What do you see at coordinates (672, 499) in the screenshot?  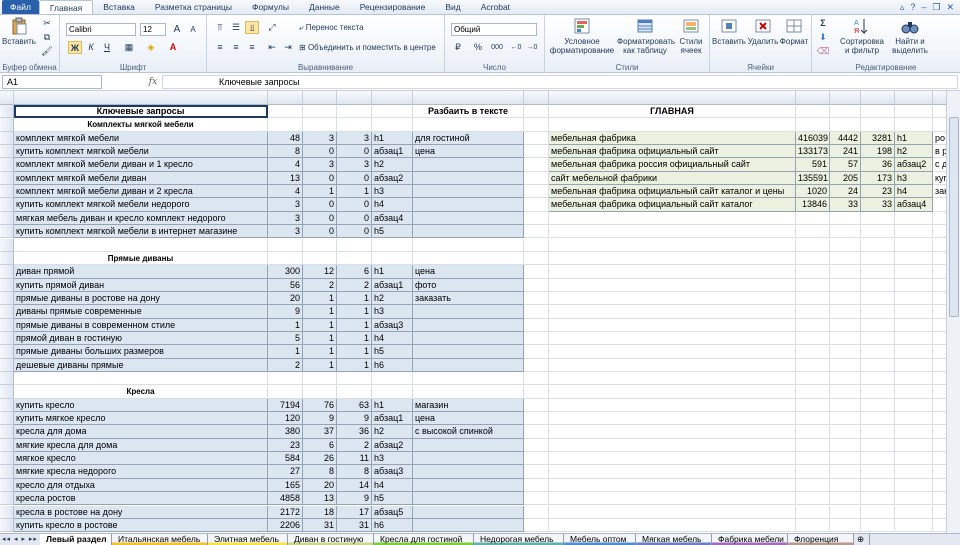 I see `cell-H30` at bounding box center [672, 499].